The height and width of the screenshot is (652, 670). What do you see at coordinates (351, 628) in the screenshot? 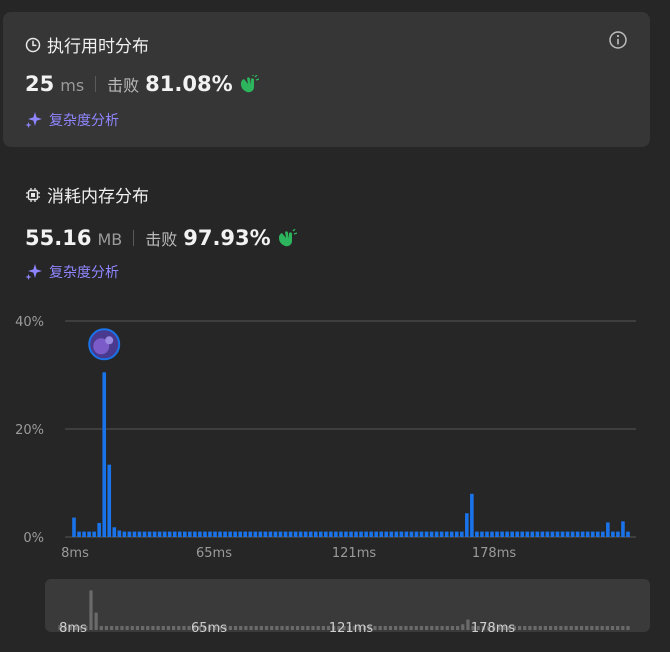
I see `minimap-x-tick-label: 121ms` at bounding box center [351, 628].